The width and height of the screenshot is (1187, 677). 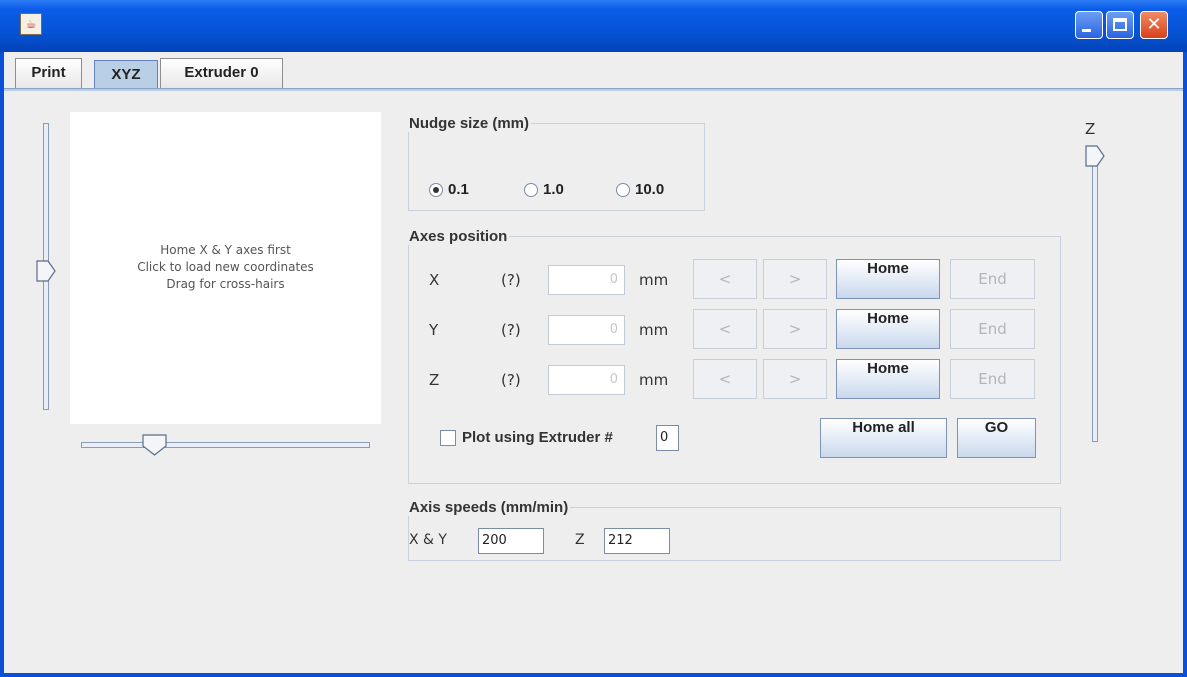 I want to click on axis-label-z: Z, so click(x=434, y=380).